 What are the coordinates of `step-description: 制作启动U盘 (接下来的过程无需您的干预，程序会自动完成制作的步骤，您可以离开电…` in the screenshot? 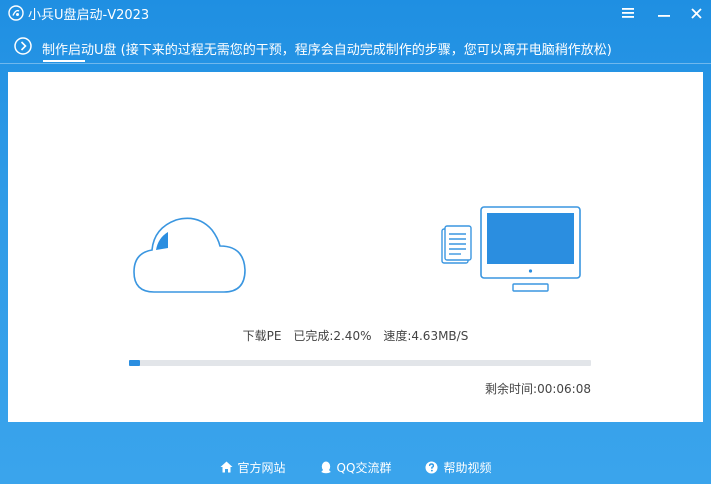 It's located at (327, 50).